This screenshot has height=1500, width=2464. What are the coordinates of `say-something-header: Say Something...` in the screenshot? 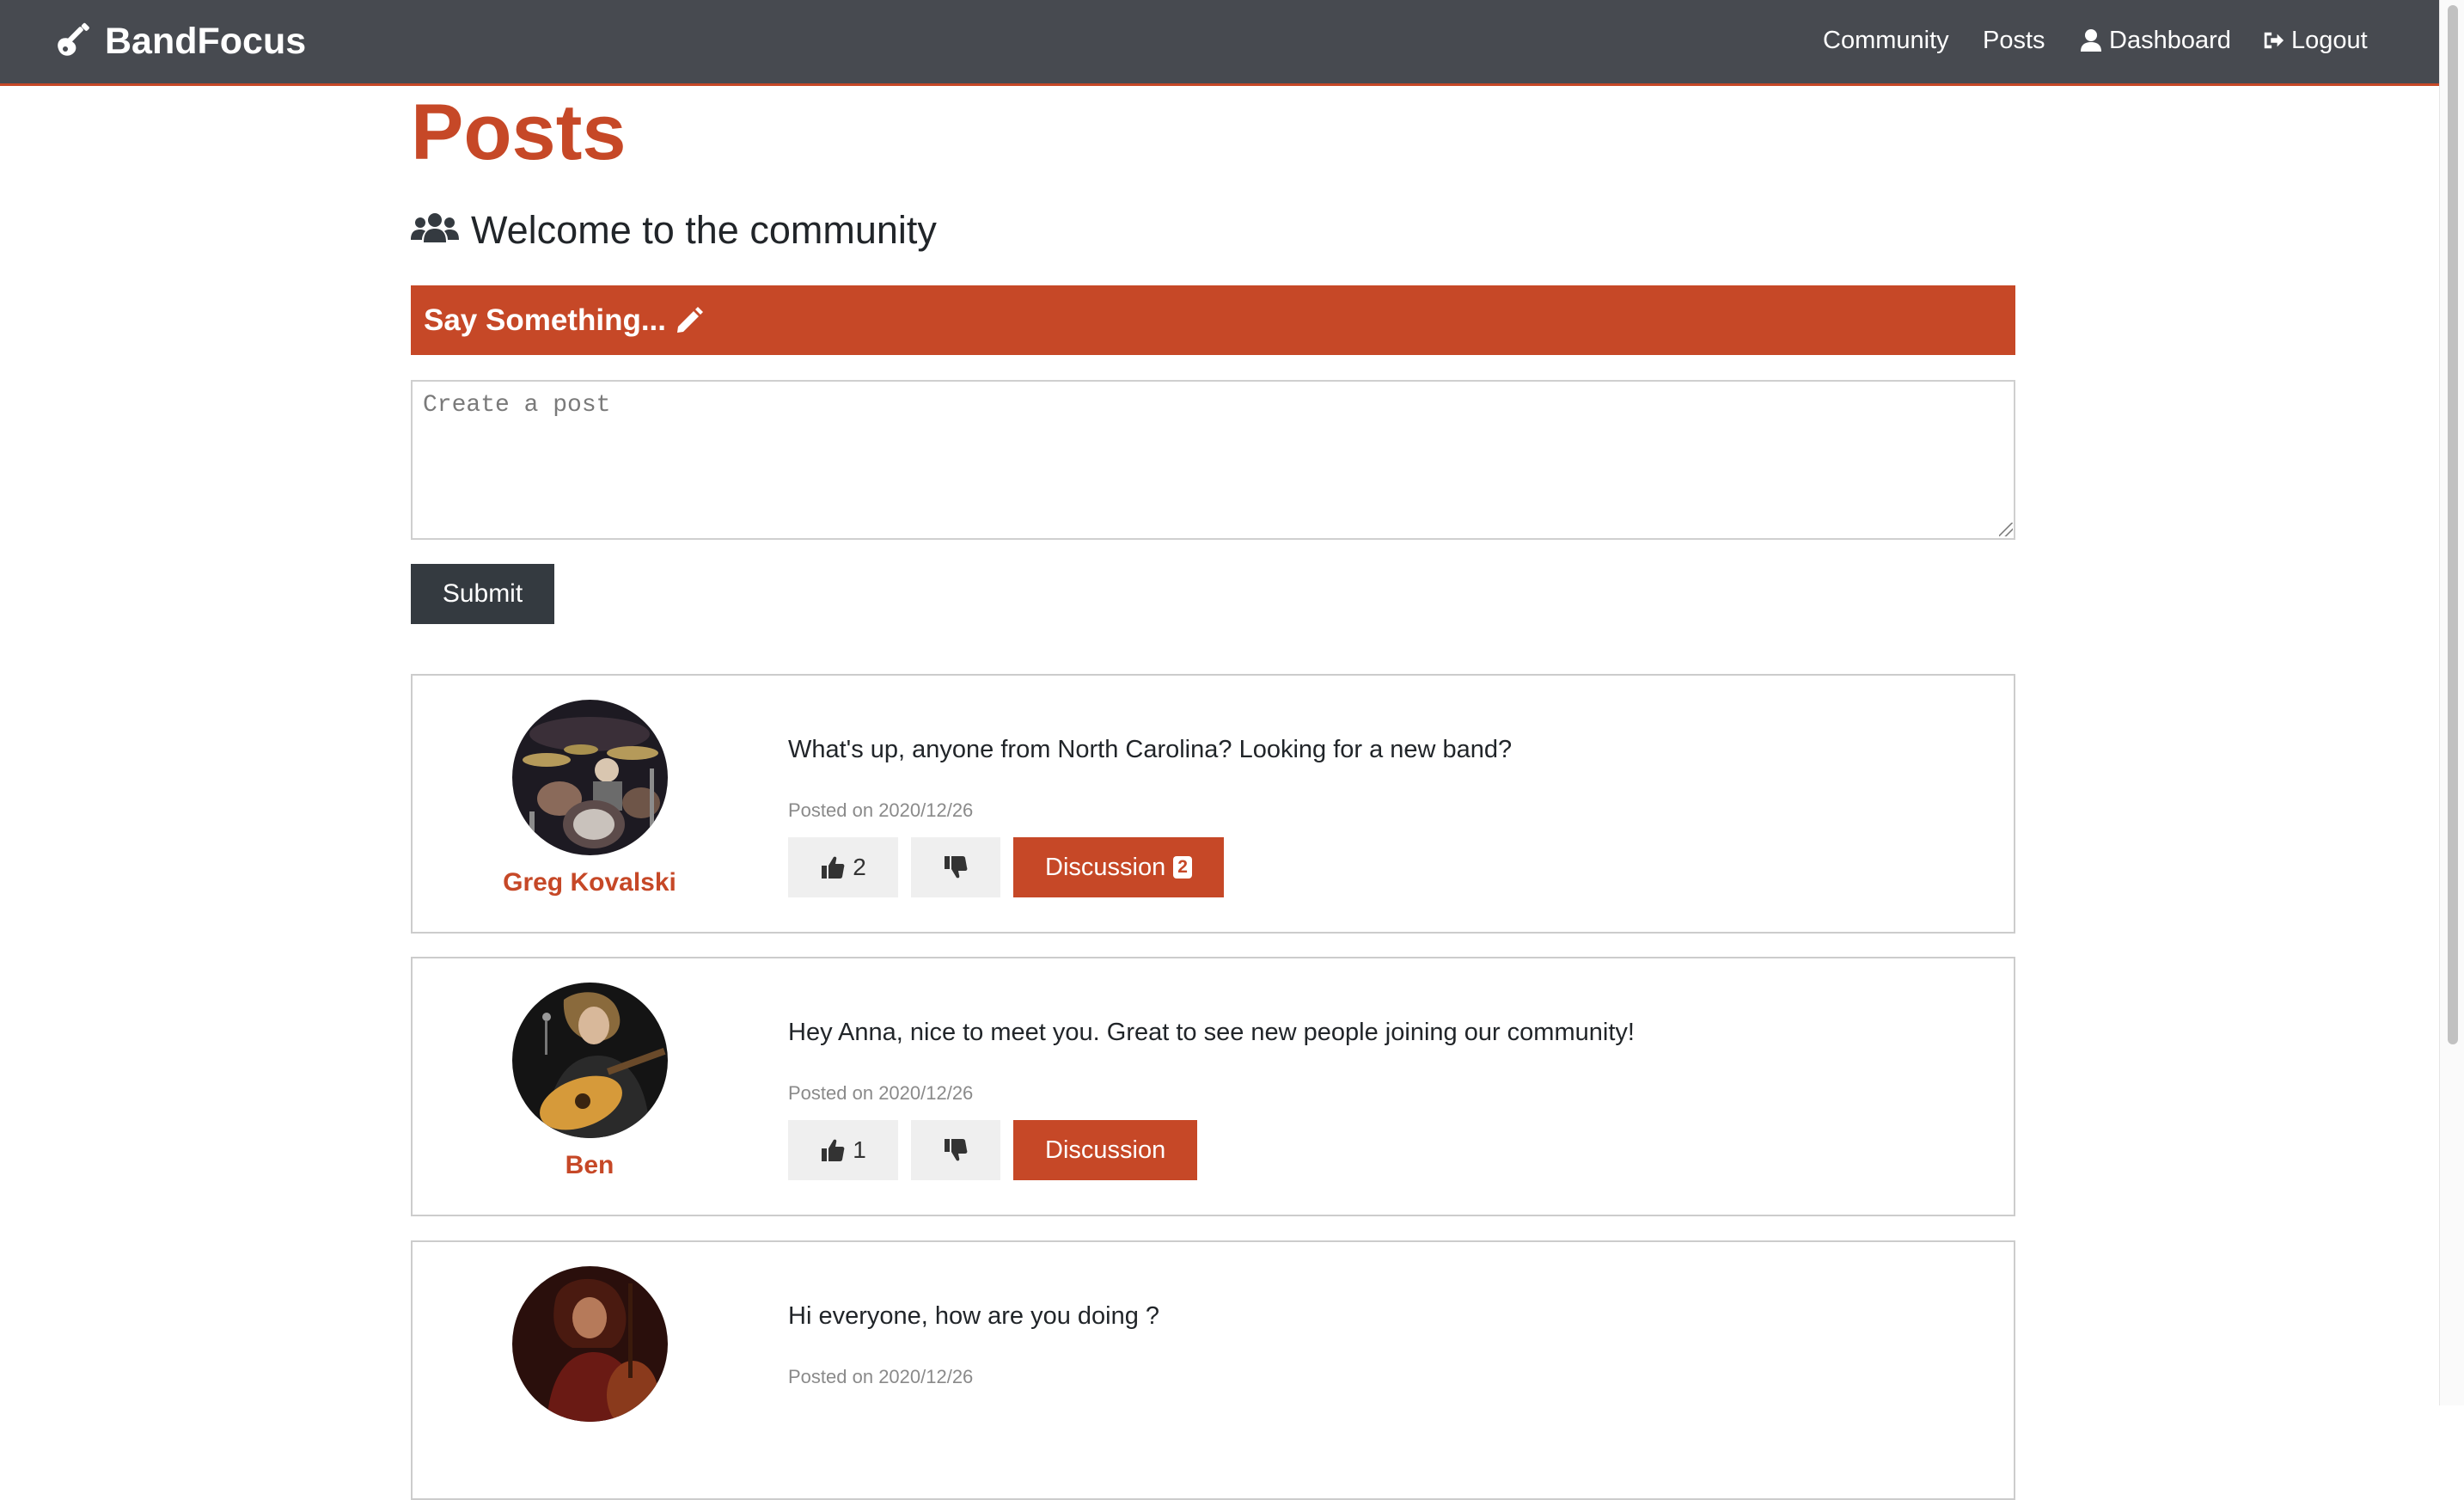 It's located at (1213, 320).